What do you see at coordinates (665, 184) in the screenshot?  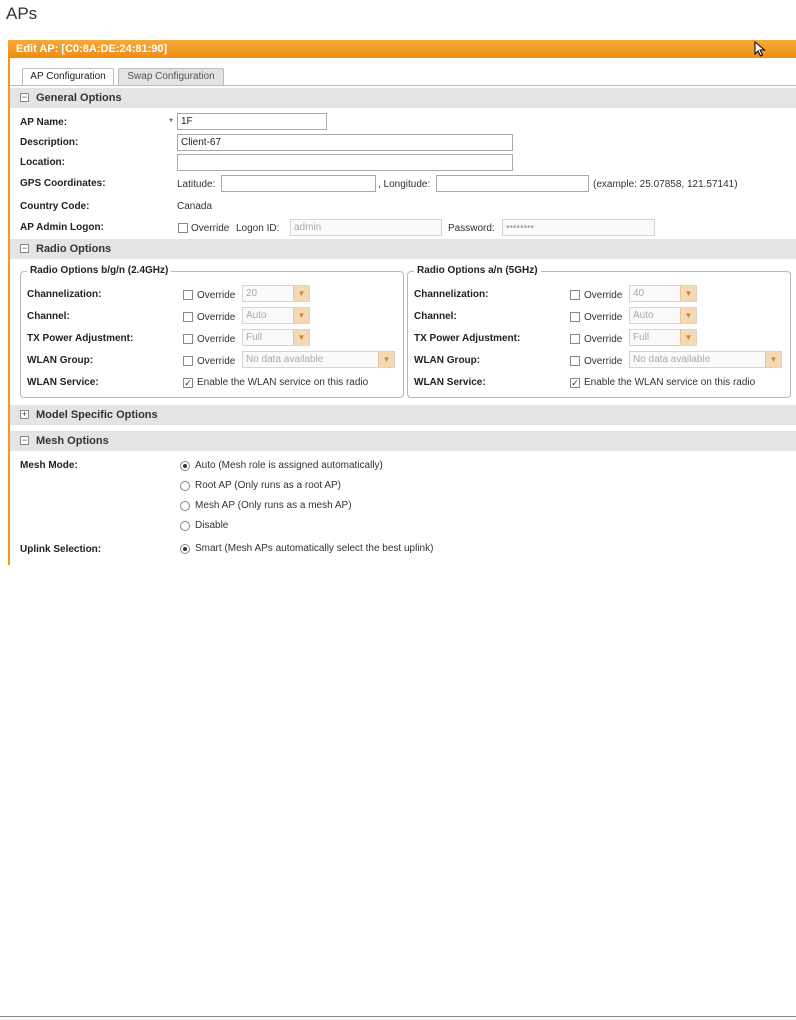 I see `gps-example: (example: 25.07858, 121.57141)` at bounding box center [665, 184].